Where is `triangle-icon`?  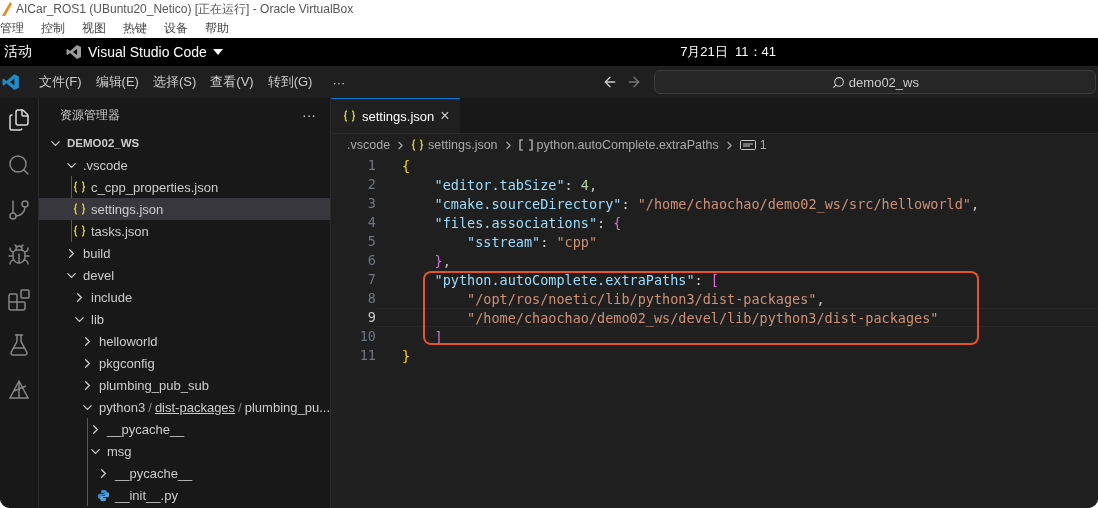 triangle-icon is located at coordinates (19, 390).